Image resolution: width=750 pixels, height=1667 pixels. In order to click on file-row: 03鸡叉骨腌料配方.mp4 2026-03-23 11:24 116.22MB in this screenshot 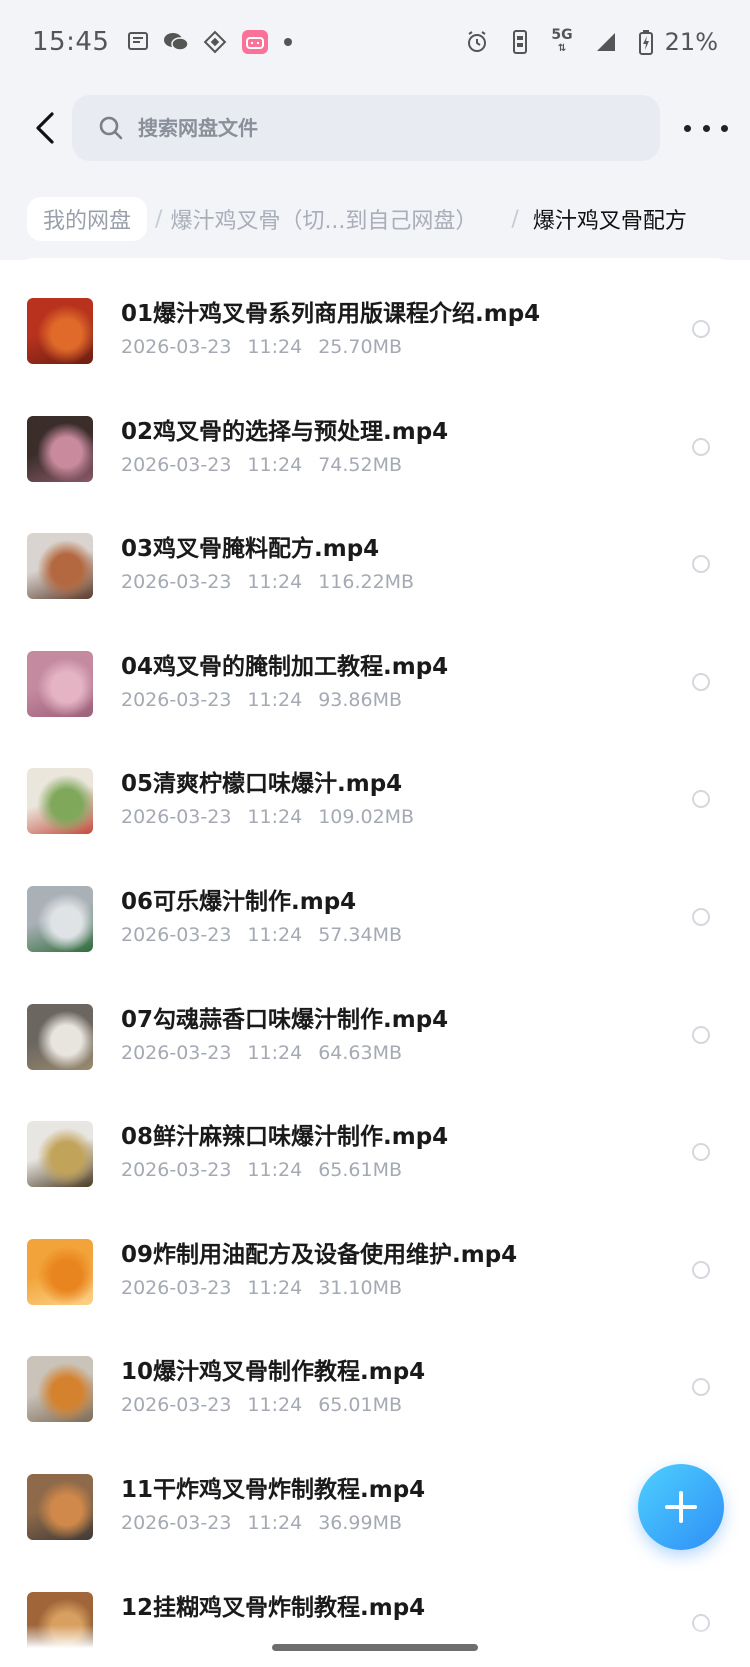, I will do `click(375, 565)`.